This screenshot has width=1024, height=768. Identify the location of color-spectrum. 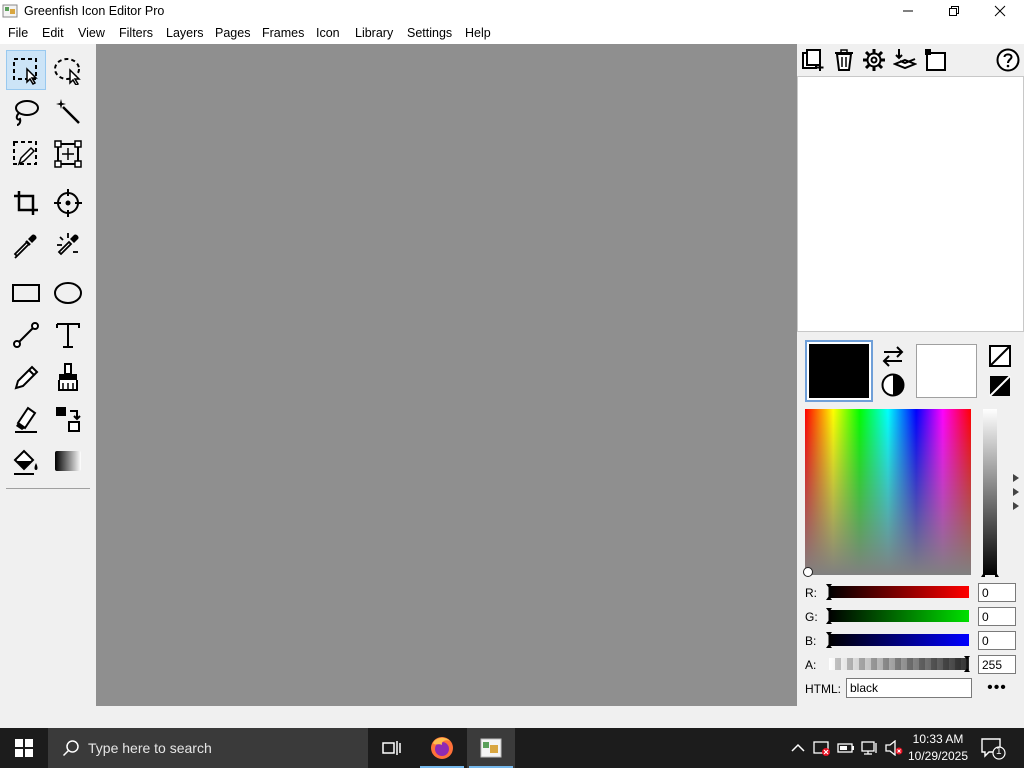
(888, 492).